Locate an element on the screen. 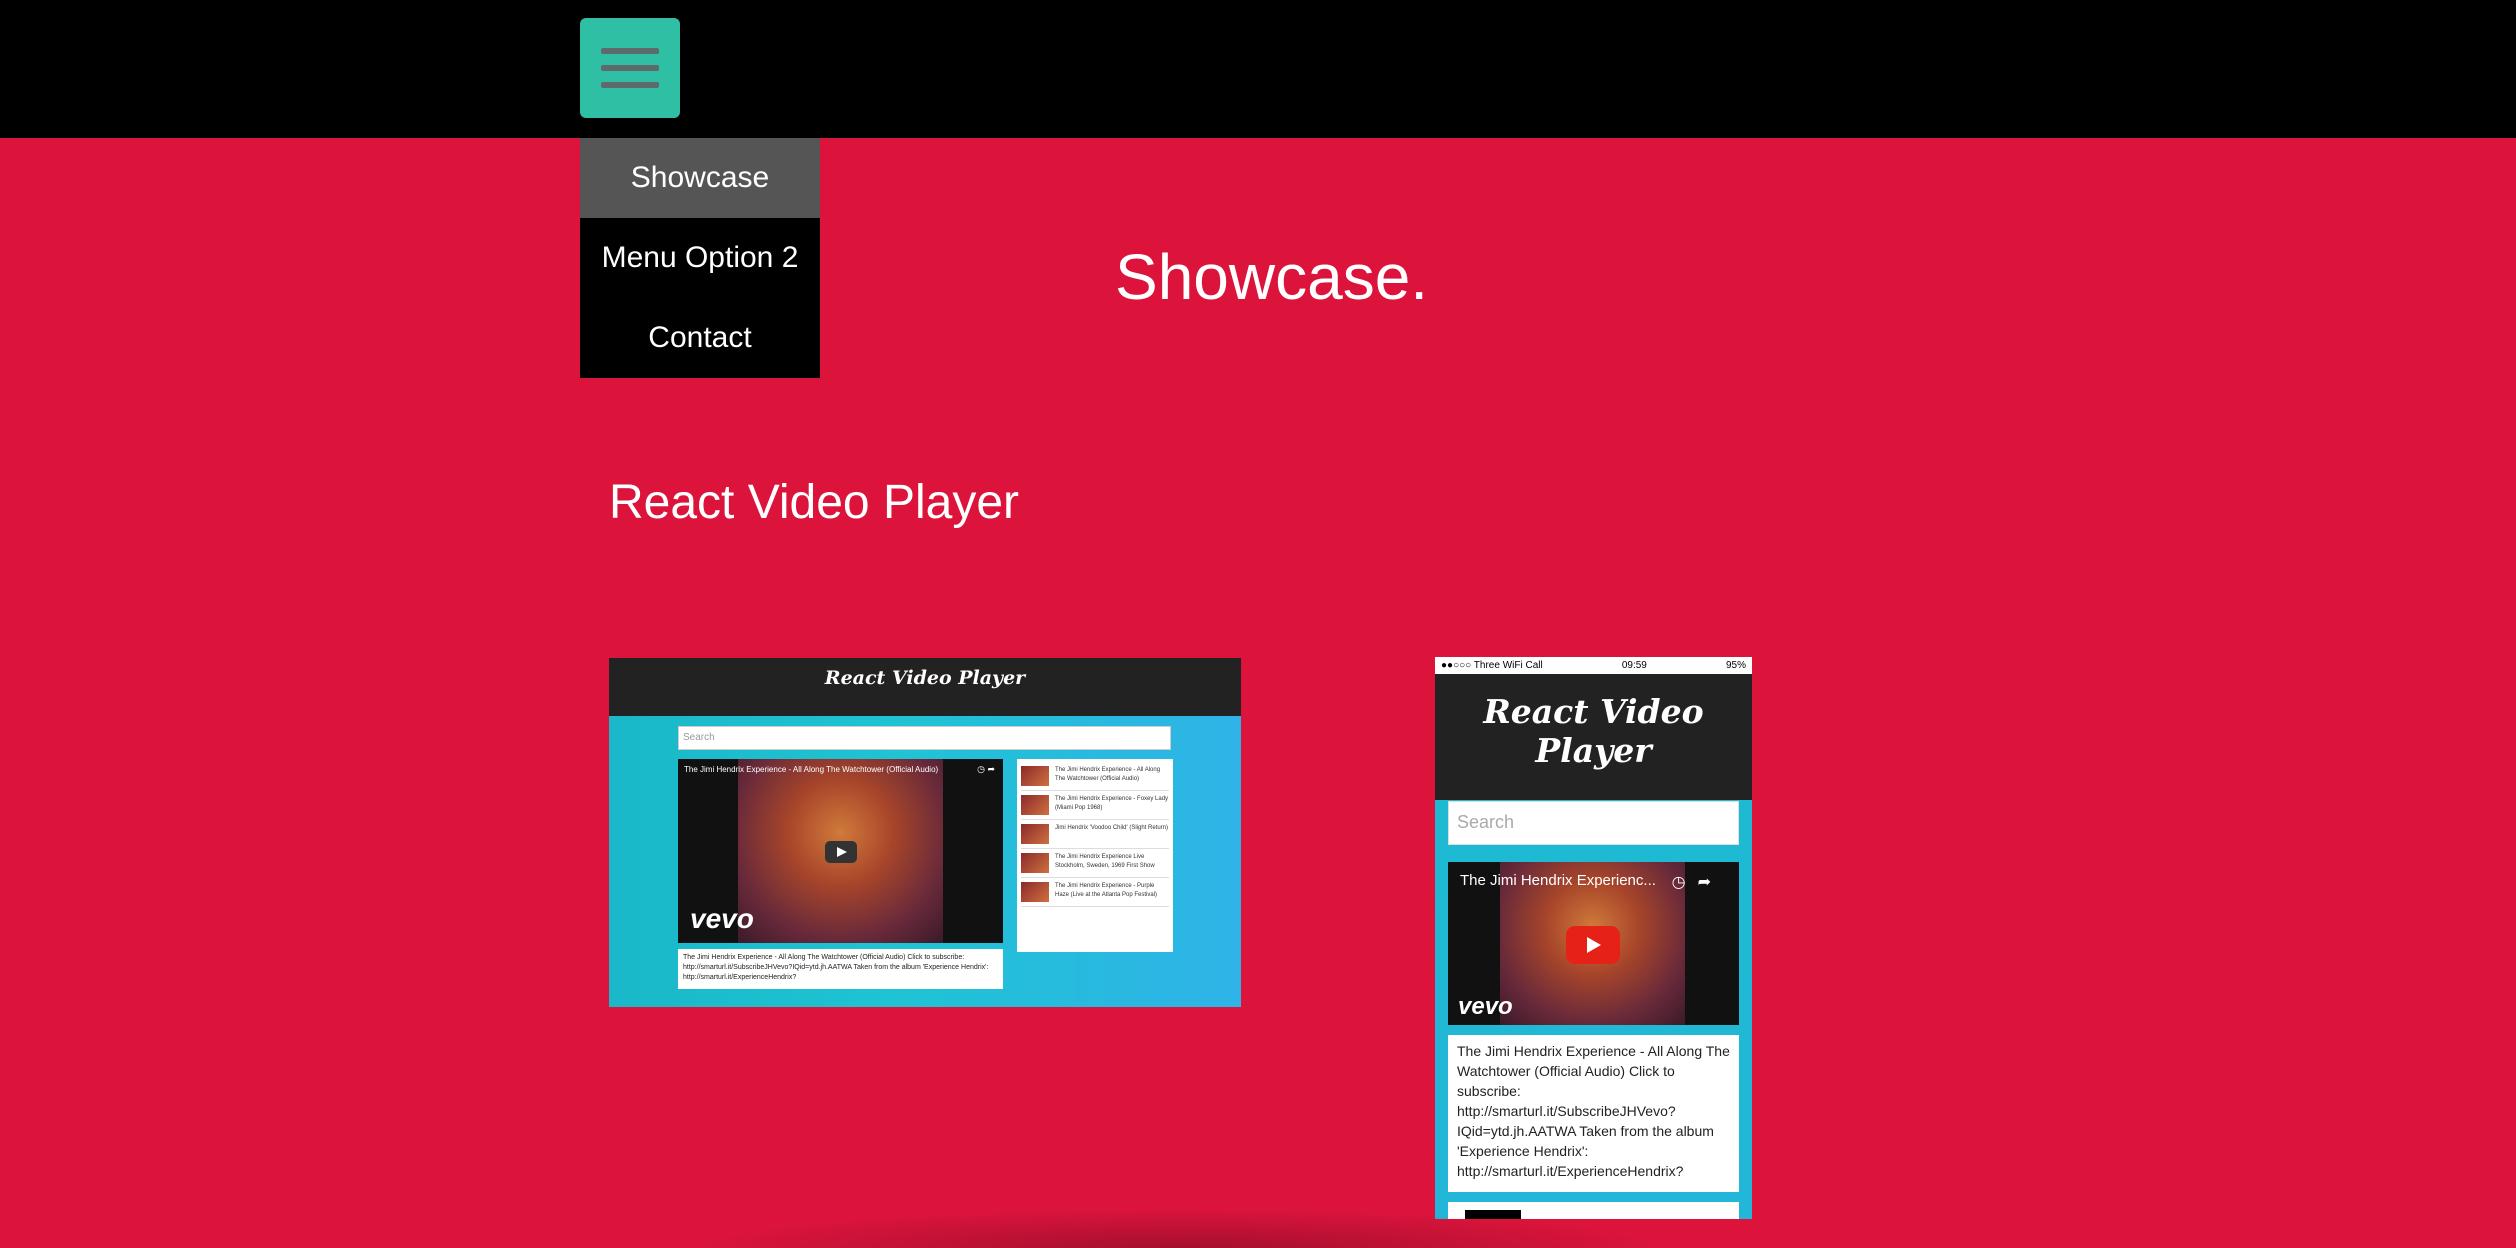  project-title: React Video Player is located at coordinates (814, 502).